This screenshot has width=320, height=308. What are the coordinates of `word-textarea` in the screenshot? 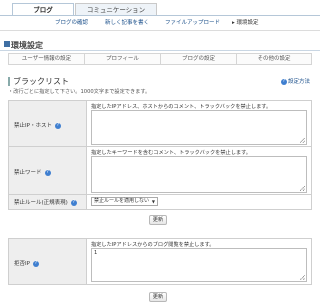 It's located at (199, 174).